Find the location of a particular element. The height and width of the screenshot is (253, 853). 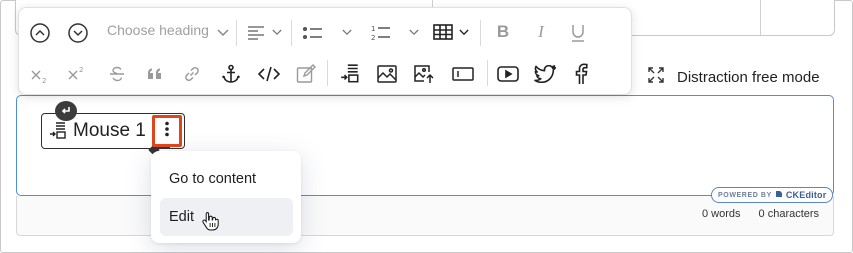

powered-by-brand: CKEditor is located at coordinates (806, 195).